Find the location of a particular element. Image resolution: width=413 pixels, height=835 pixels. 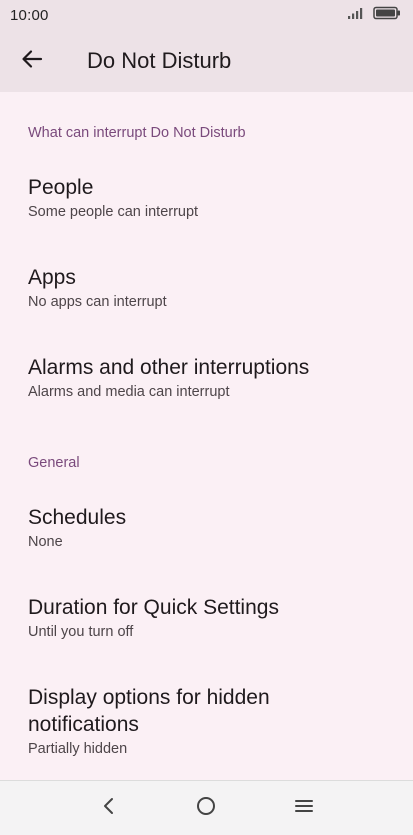

arrow-left-icon is located at coordinates (32, 61).